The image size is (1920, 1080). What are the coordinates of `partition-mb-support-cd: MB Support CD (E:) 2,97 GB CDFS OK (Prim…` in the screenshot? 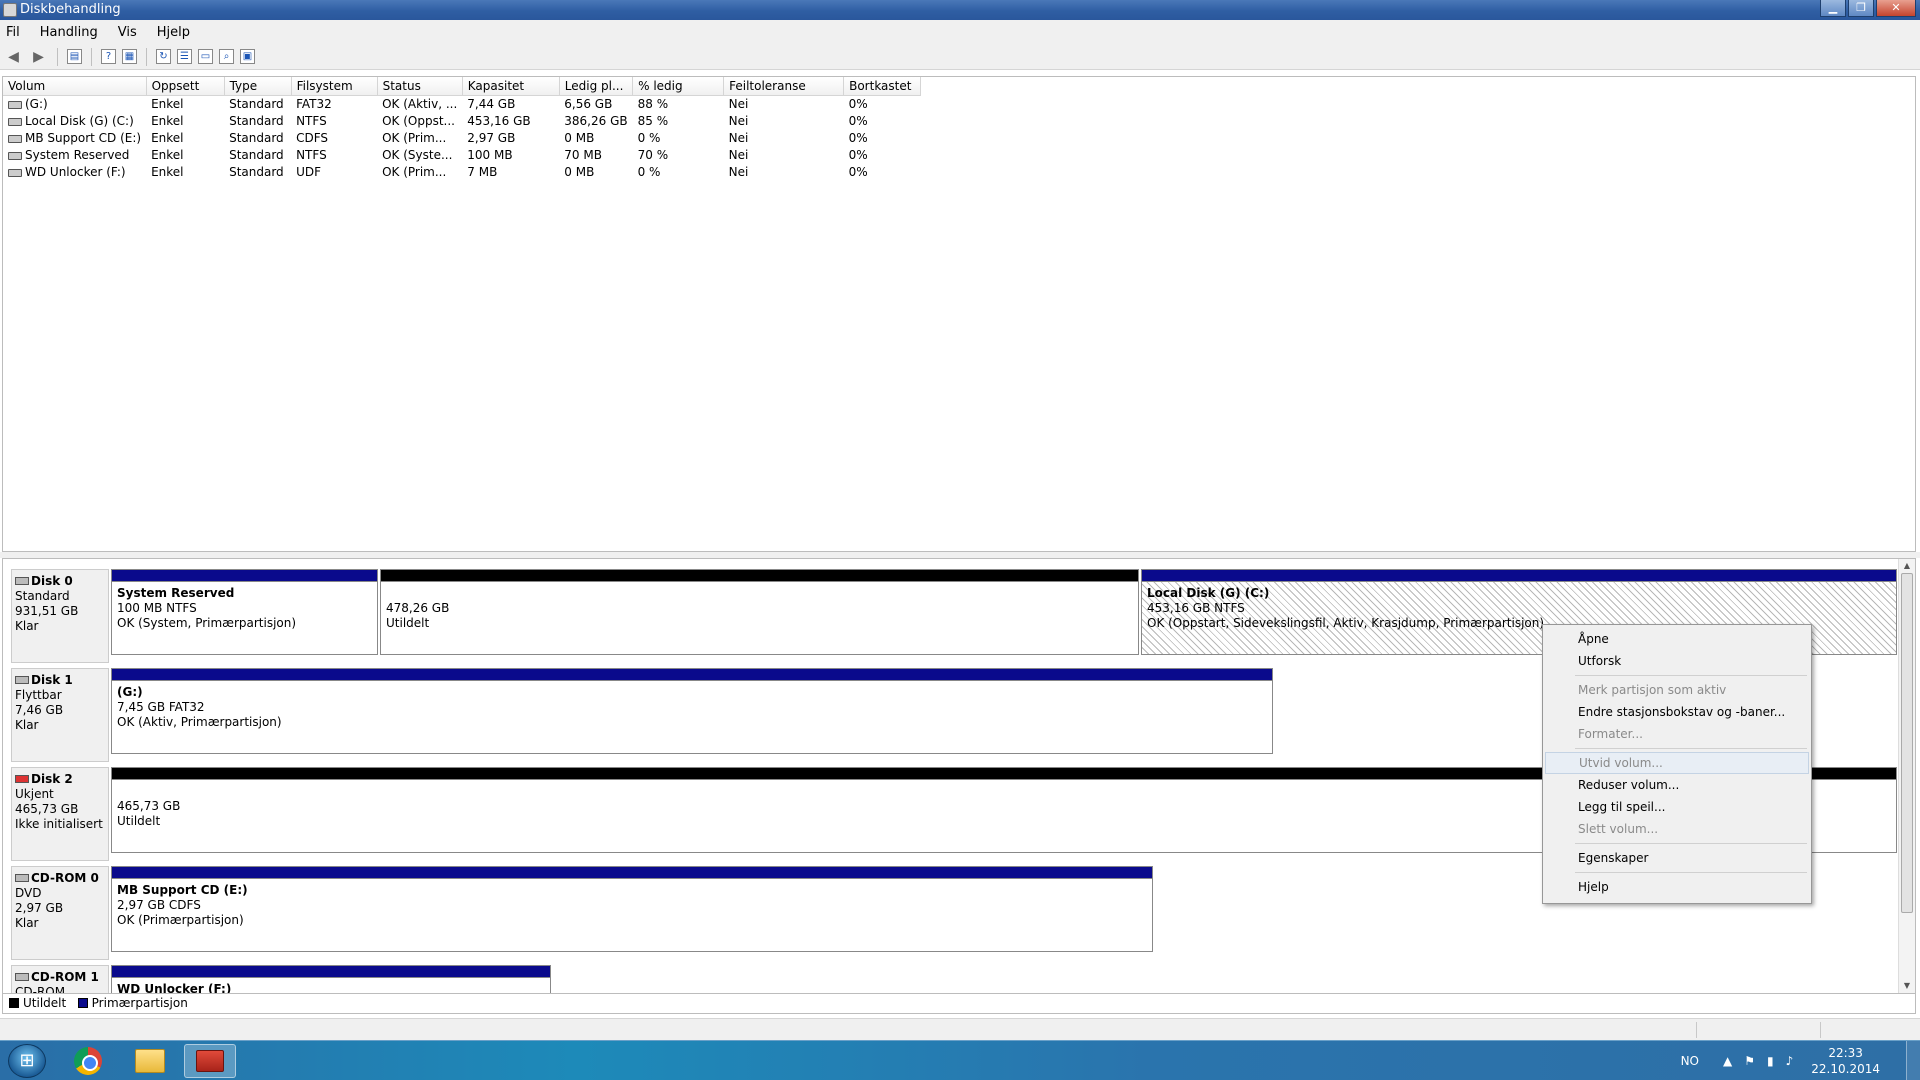 It's located at (632, 909).